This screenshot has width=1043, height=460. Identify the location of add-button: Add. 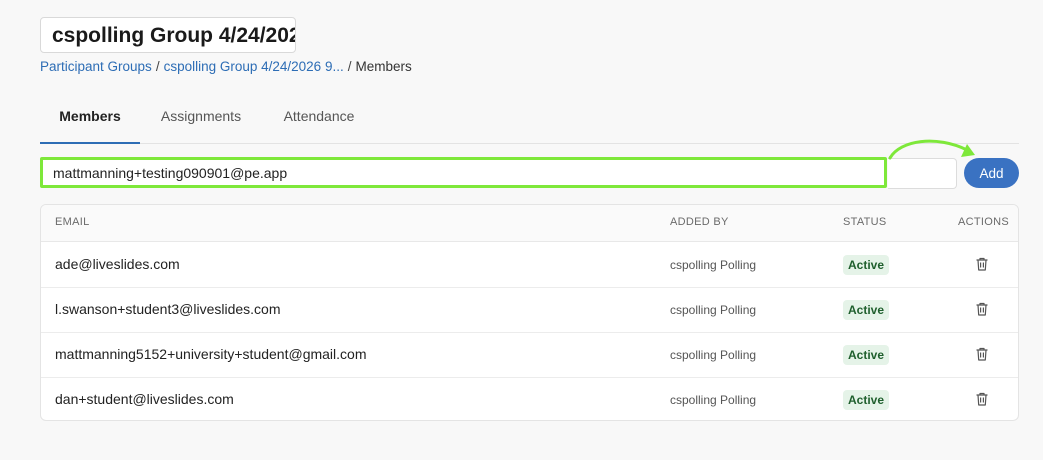
(991, 173).